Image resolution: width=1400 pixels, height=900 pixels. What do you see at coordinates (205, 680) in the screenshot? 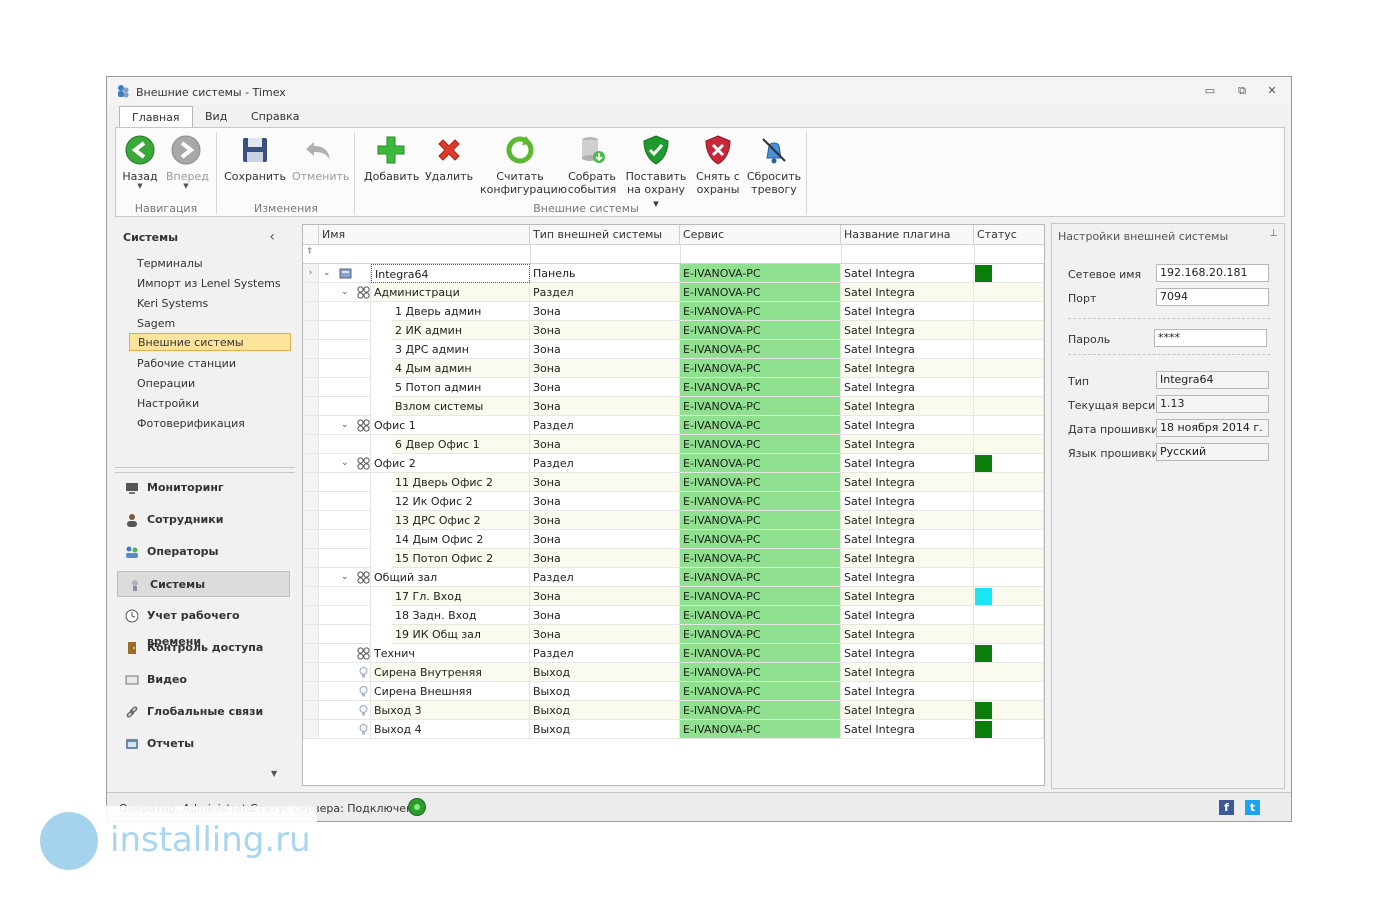
I see `nav-video: Видео` at bounding box center [205, 680].